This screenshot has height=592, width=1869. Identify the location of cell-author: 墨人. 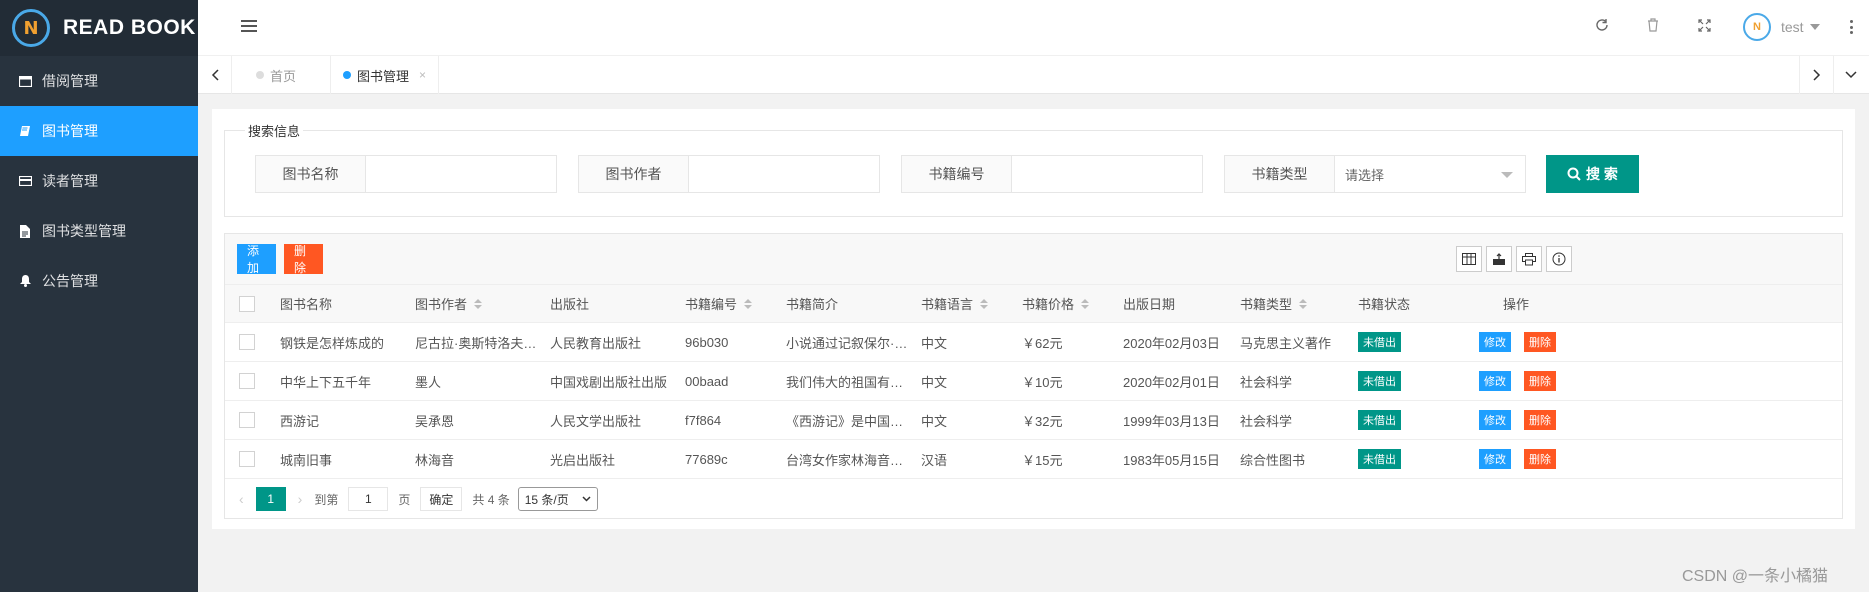
(428, 382).